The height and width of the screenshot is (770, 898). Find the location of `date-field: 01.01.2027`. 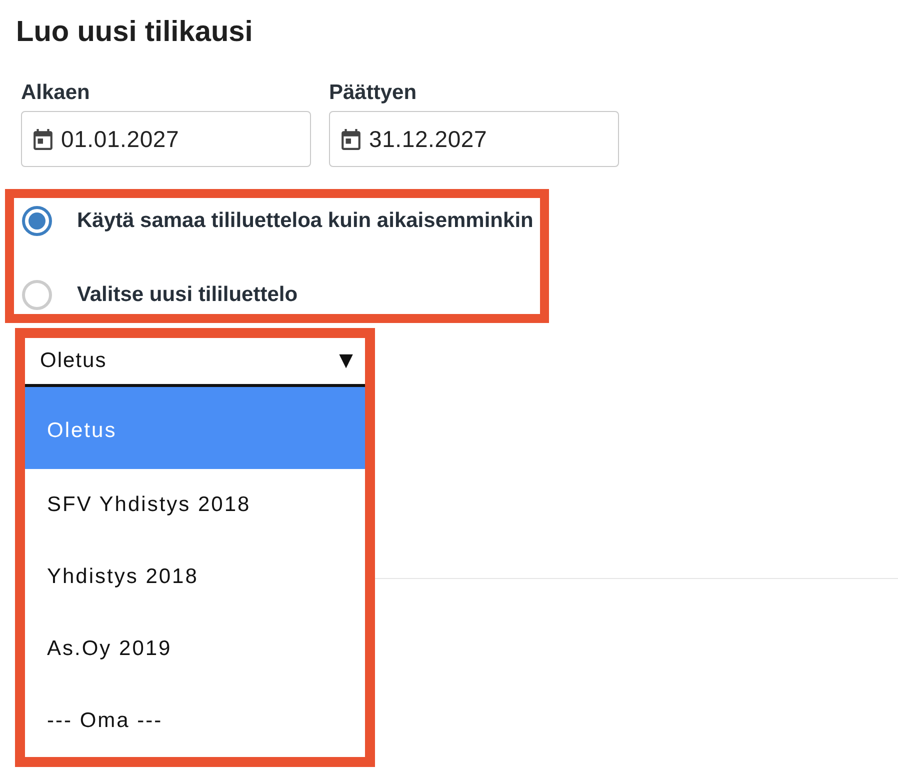

date-field: 01.01.2027 is located at coordinates (166, 139).